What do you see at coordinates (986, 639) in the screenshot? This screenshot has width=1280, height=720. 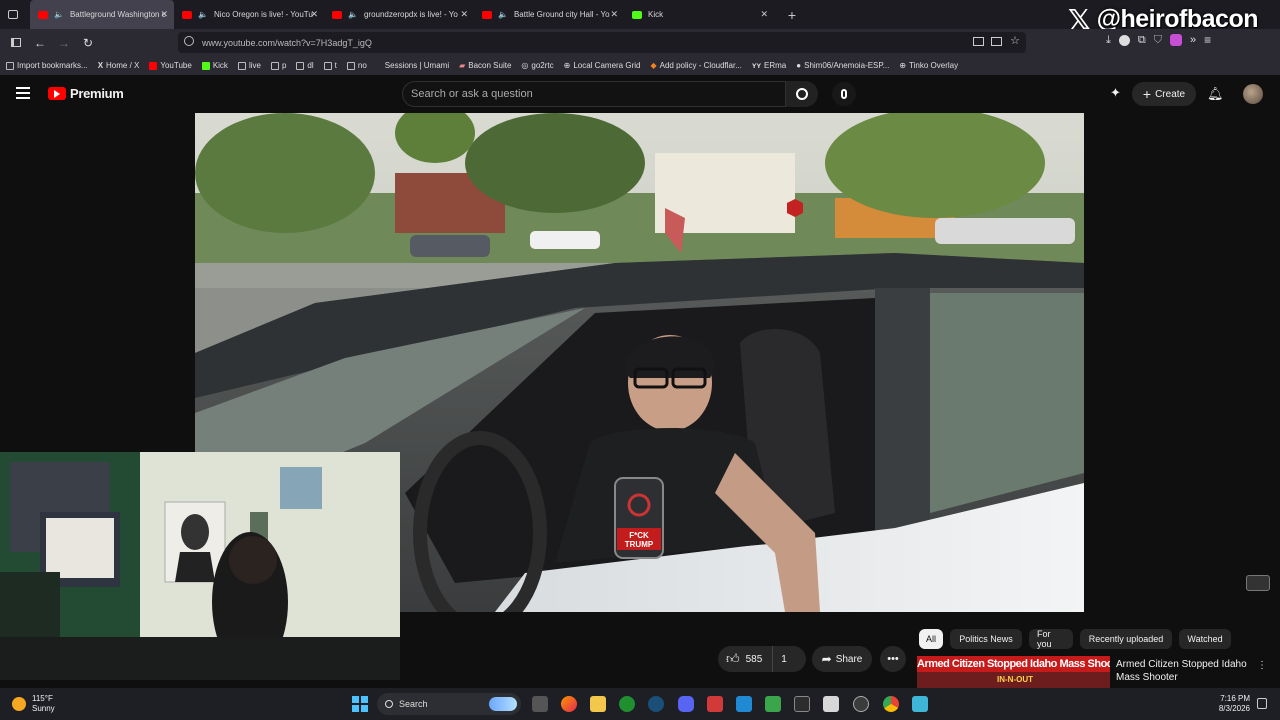 I see `chip-politics-news: Politics News` at bounding box center [986, 639].